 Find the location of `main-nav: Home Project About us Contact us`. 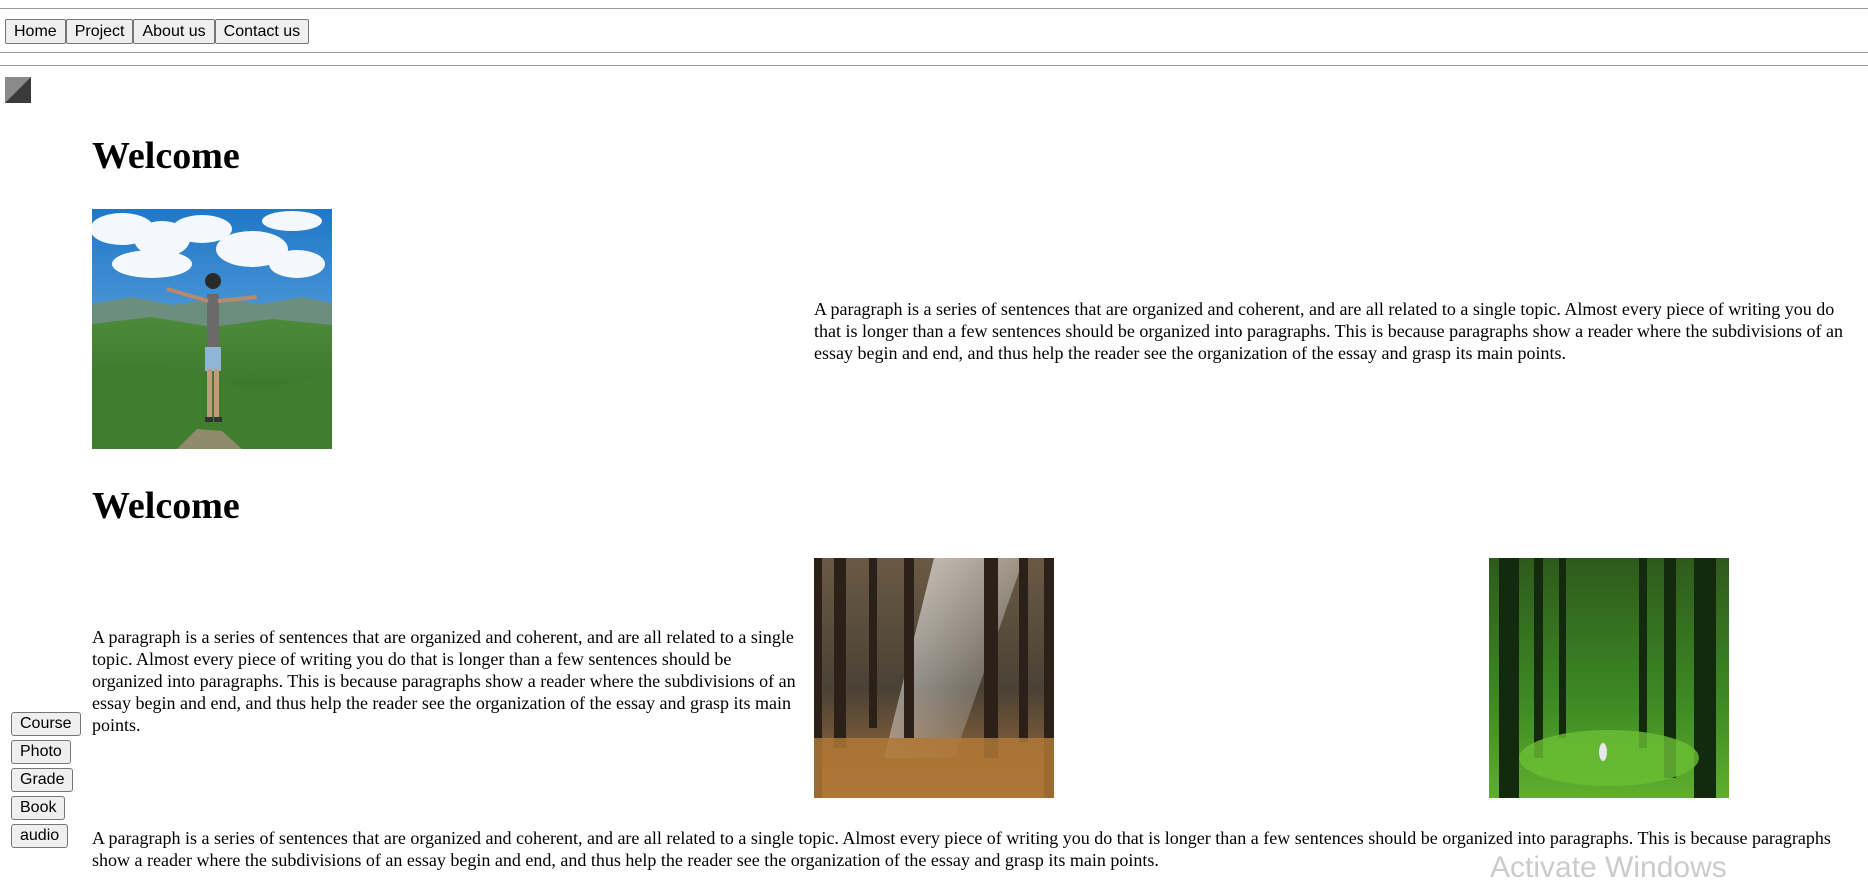

main-nav: Home Project About us Contact us is located at coordinates (157, 31).